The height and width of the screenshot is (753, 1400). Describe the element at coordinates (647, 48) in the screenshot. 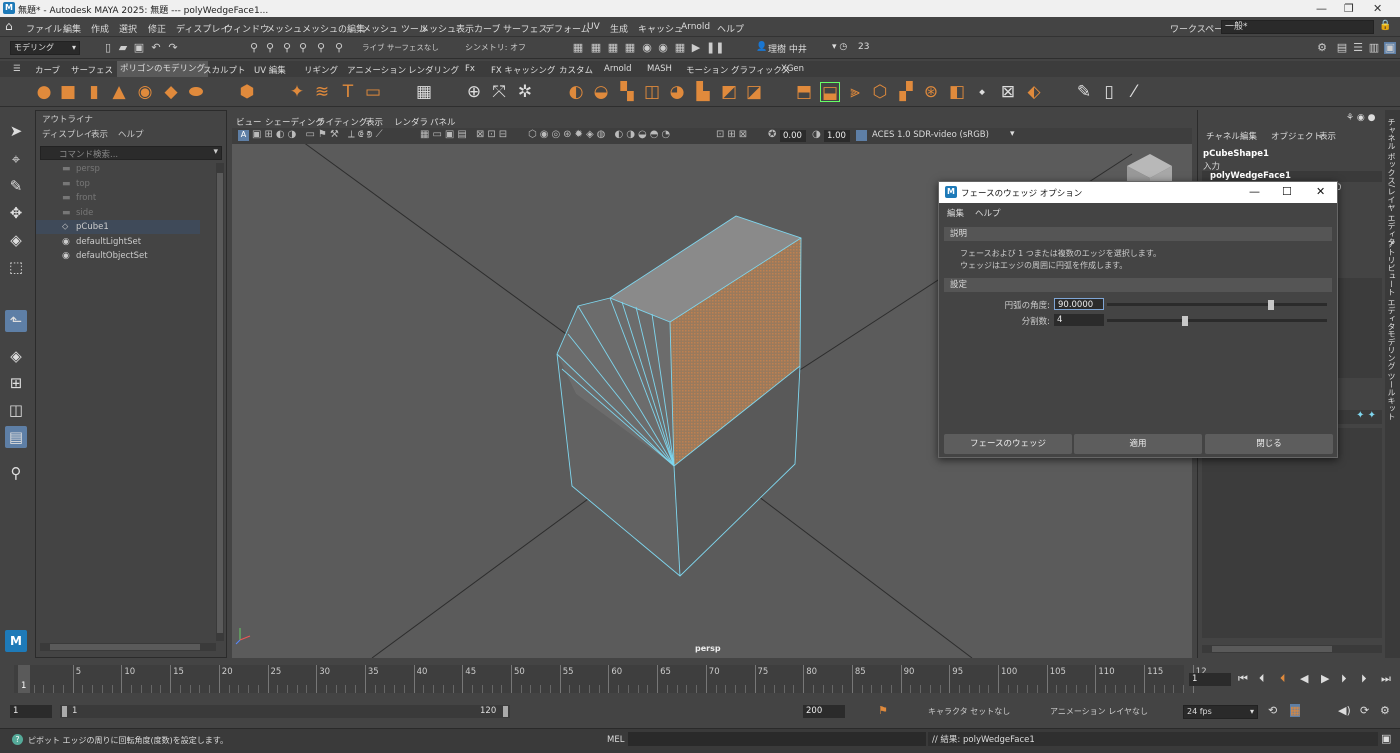

I see `hypershade-icon: ◉` at that location.